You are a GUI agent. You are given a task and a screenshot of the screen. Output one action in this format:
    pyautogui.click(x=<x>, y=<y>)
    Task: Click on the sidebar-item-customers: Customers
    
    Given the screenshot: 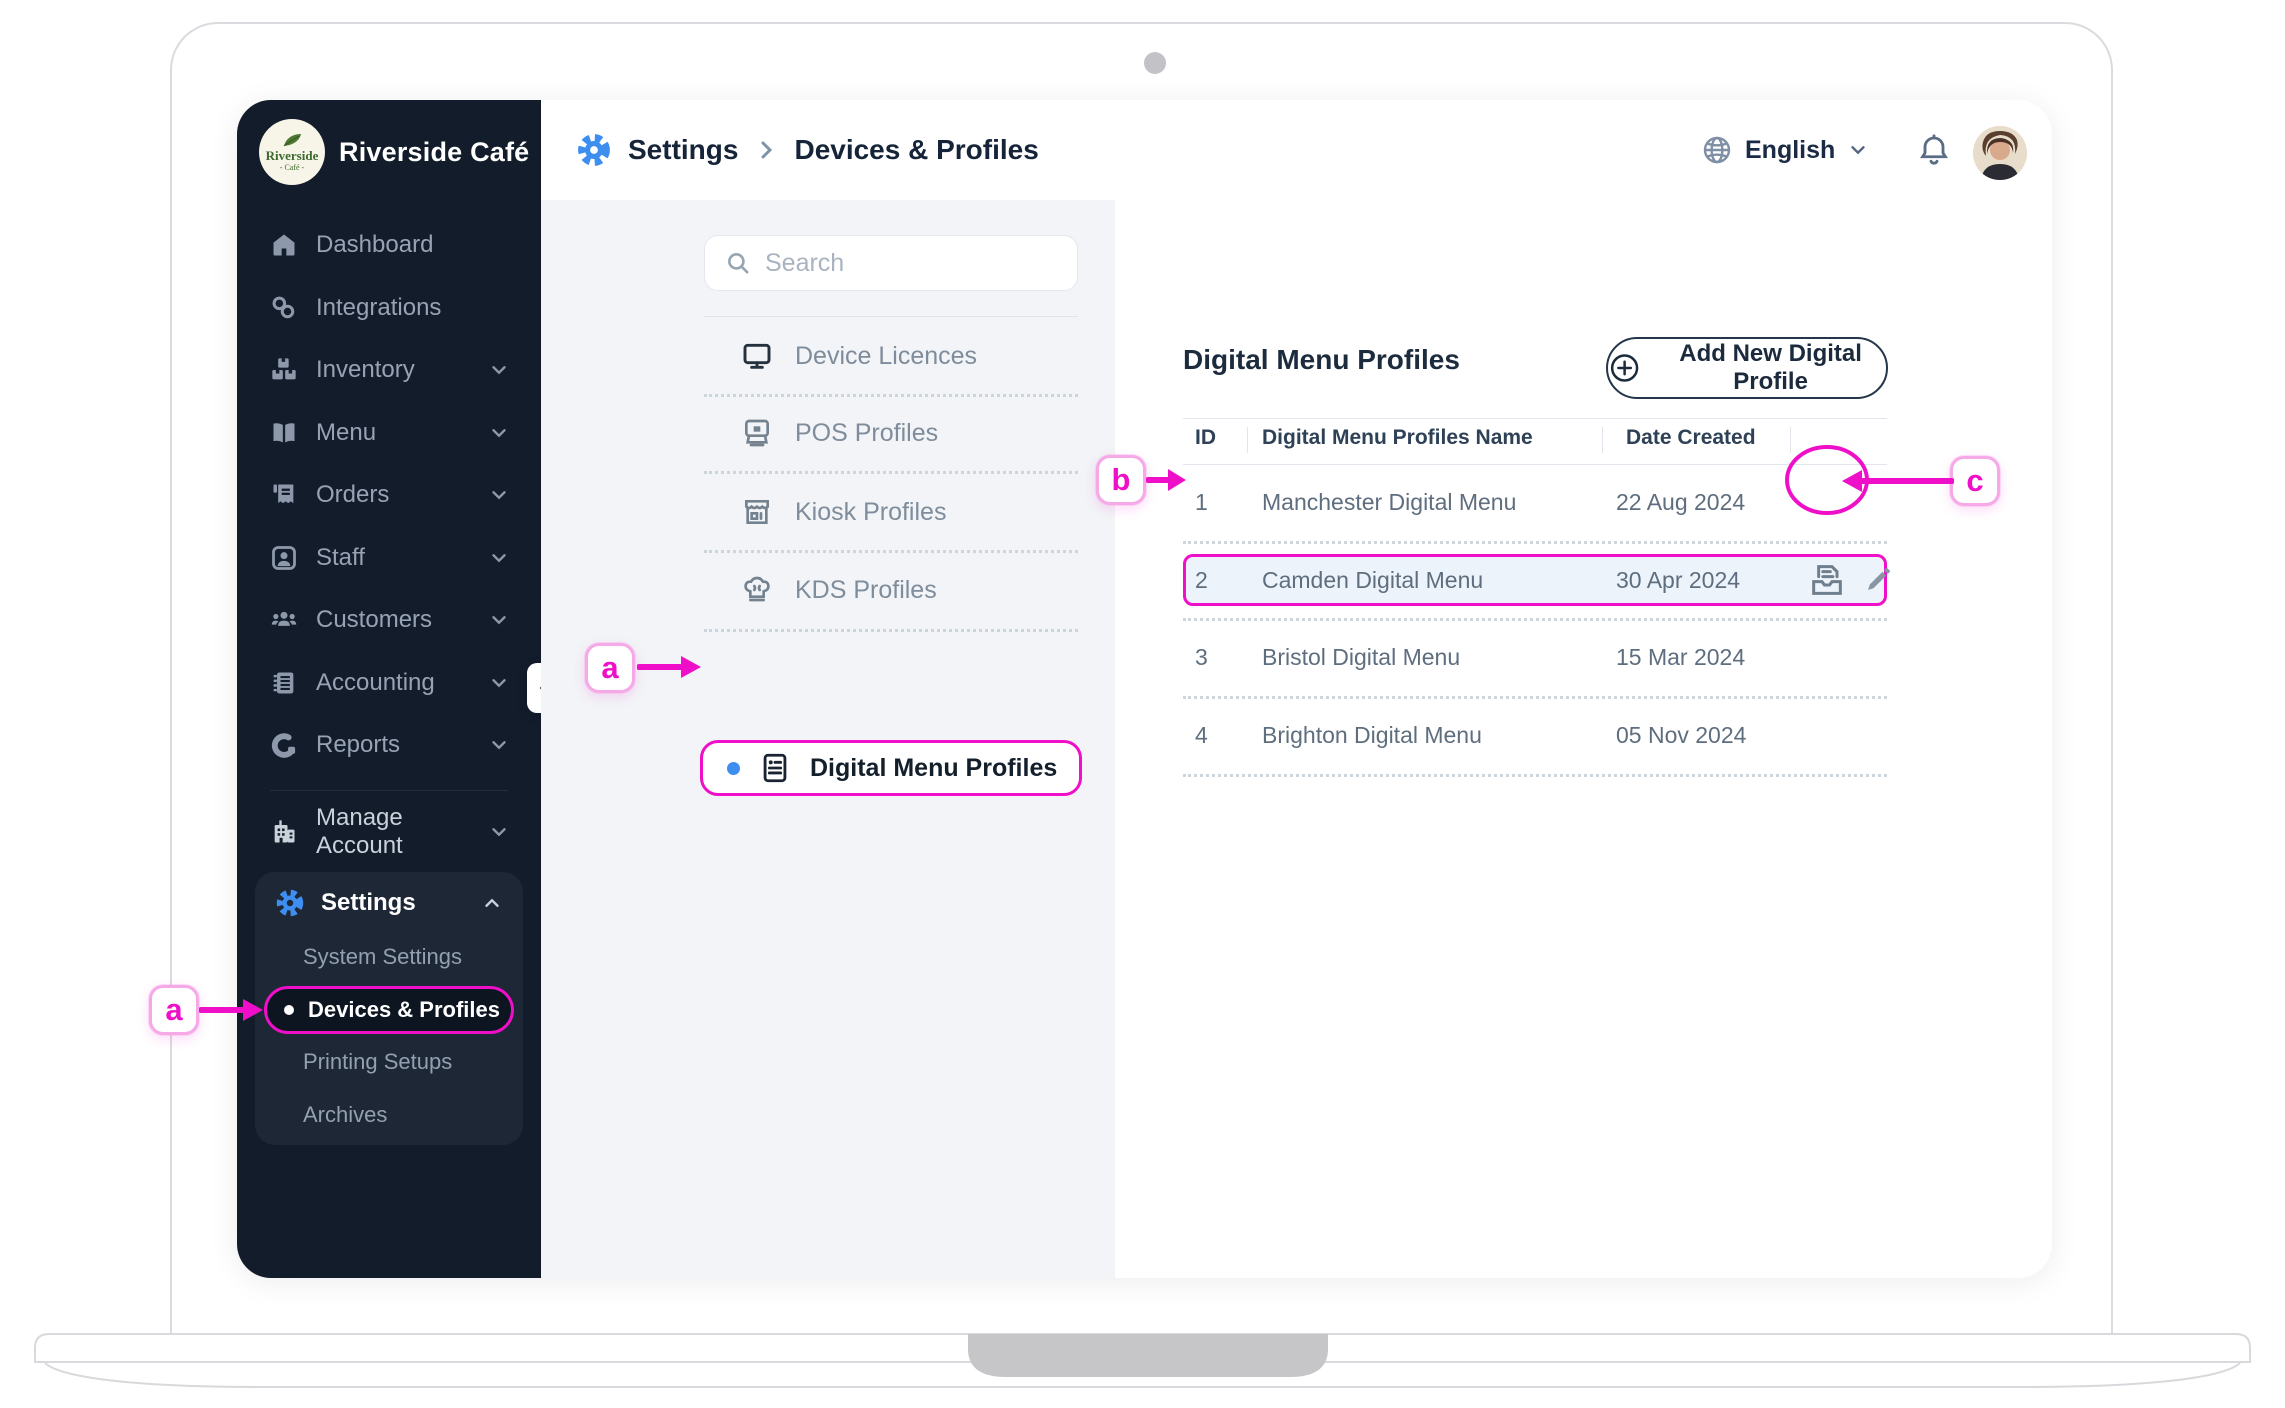 What is the action you would take?
    pyautogui.click(x=390, y=620)
    